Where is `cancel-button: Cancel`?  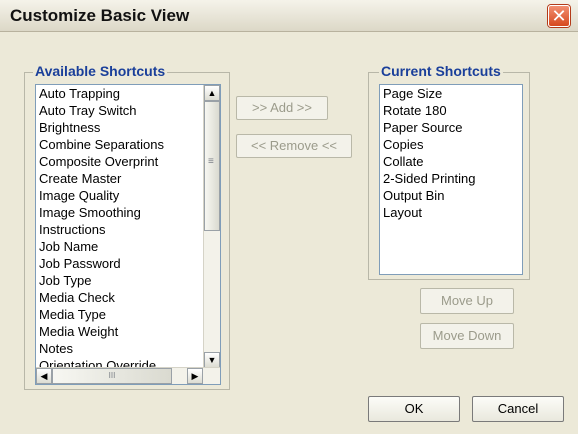 cancel-button: Cancel is located at coordinates (518, 409).